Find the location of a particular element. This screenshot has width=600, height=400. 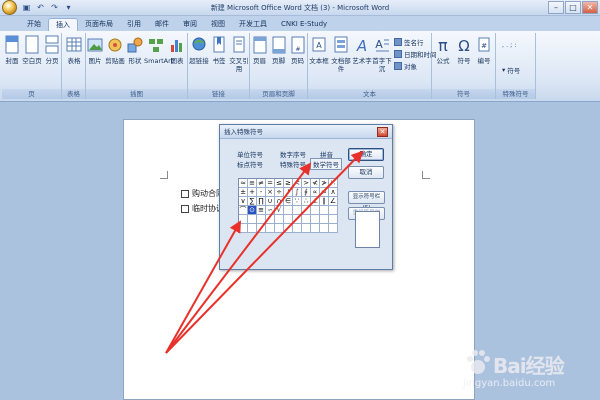

document-line-2: 临时协议 is located at coordinates (202, 208).